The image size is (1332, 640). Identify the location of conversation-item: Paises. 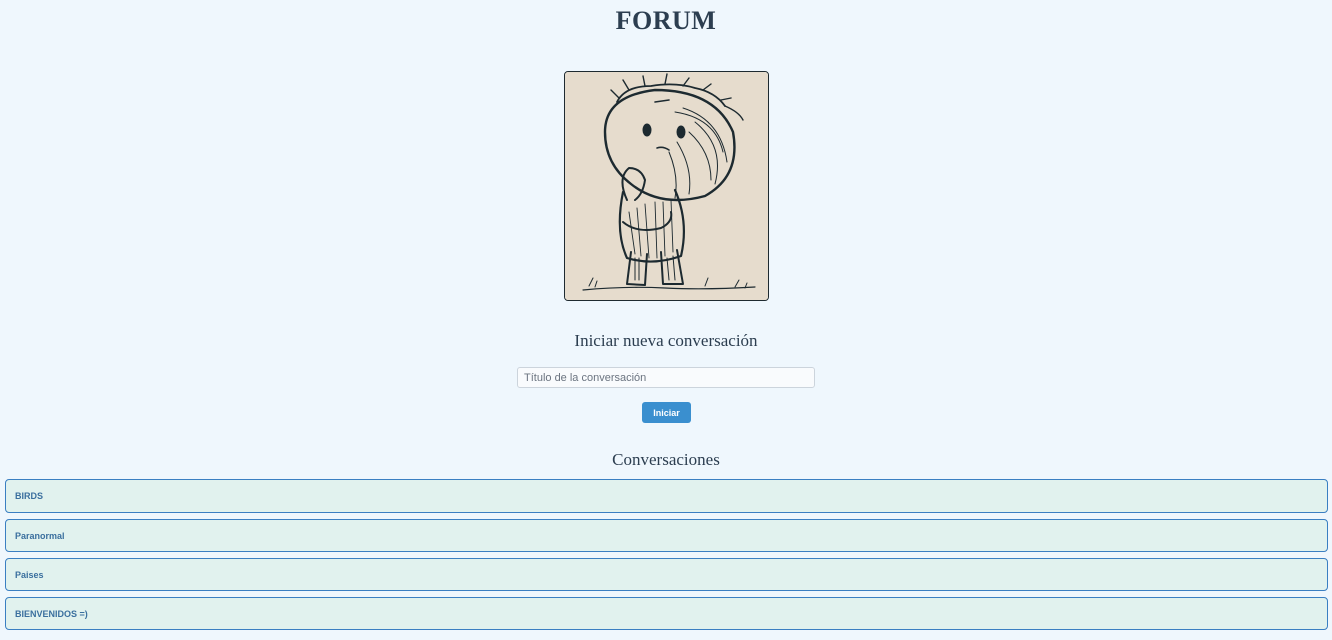
(666, 574).